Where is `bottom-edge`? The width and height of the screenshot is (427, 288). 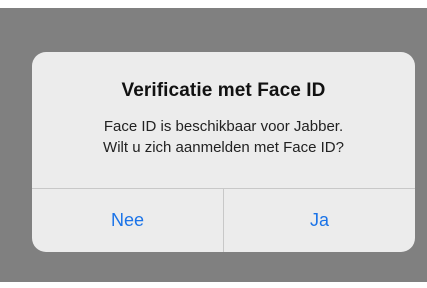 bottom-edge is located at coordinates (213, 285).